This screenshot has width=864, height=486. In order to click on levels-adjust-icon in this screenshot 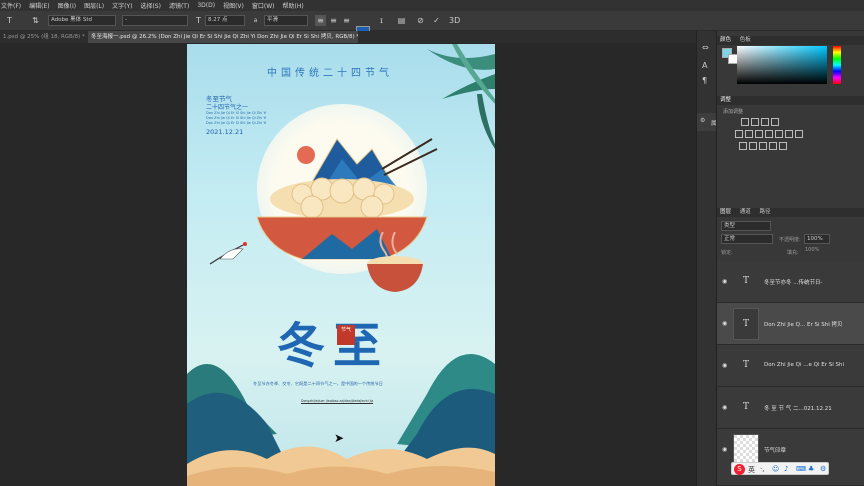, I will do `click(755, 122)`.